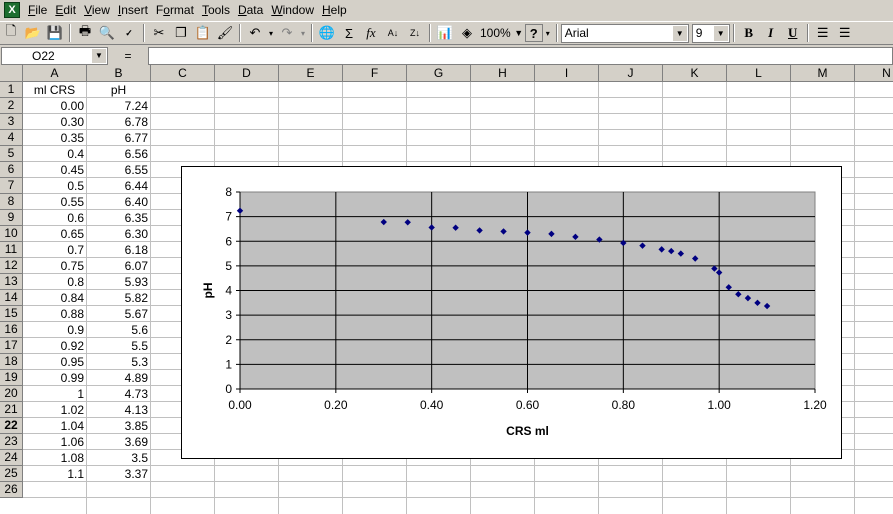 This screenshot has width=893, height=514. Describe the element at coordinates (567, 73) in the screenshot. I see `column-header-i: I` at that location.